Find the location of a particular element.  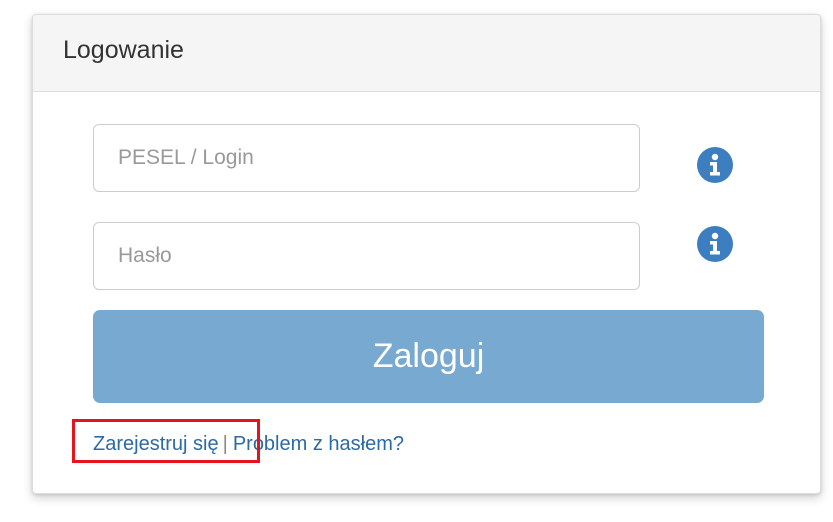

footer-links: Zarejestruj się | Problem z hasłem? is located at coordinates (248, 444).